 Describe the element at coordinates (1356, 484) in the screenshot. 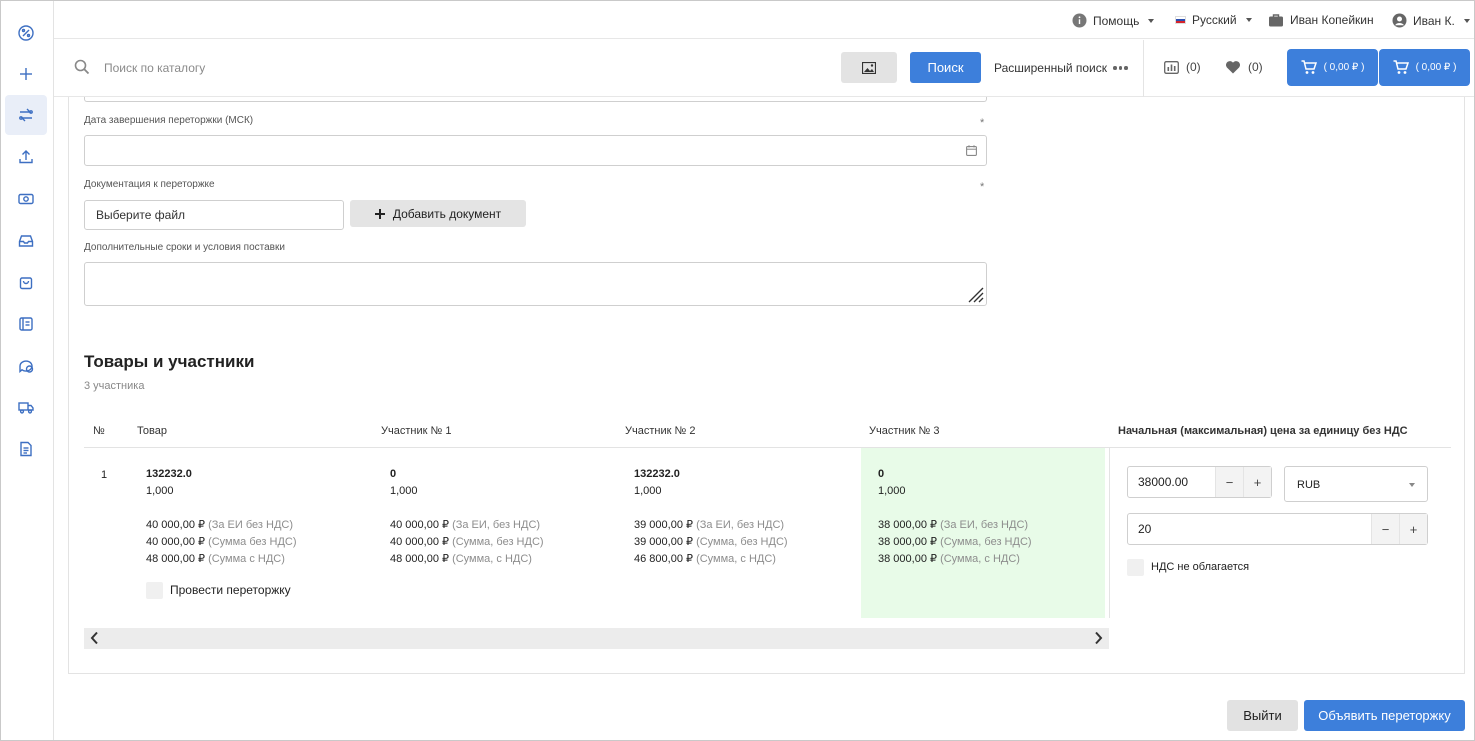

I see `currency-select: RUB` at that location.